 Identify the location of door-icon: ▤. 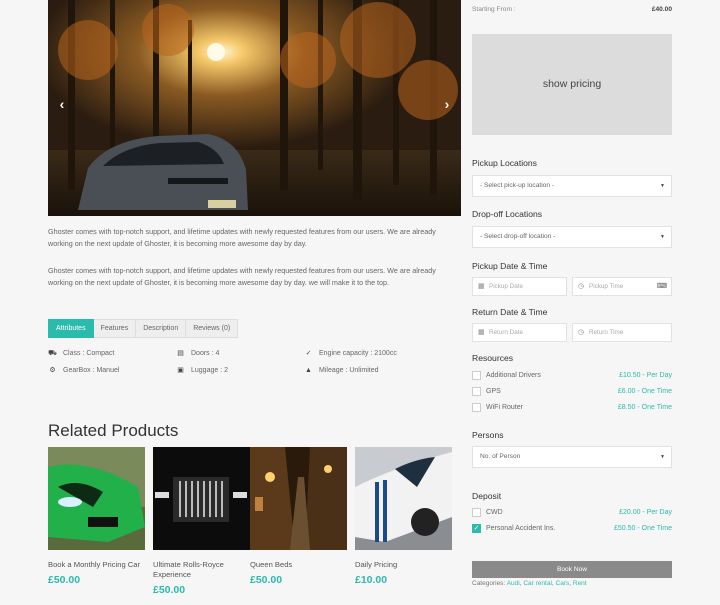
(180, 353).